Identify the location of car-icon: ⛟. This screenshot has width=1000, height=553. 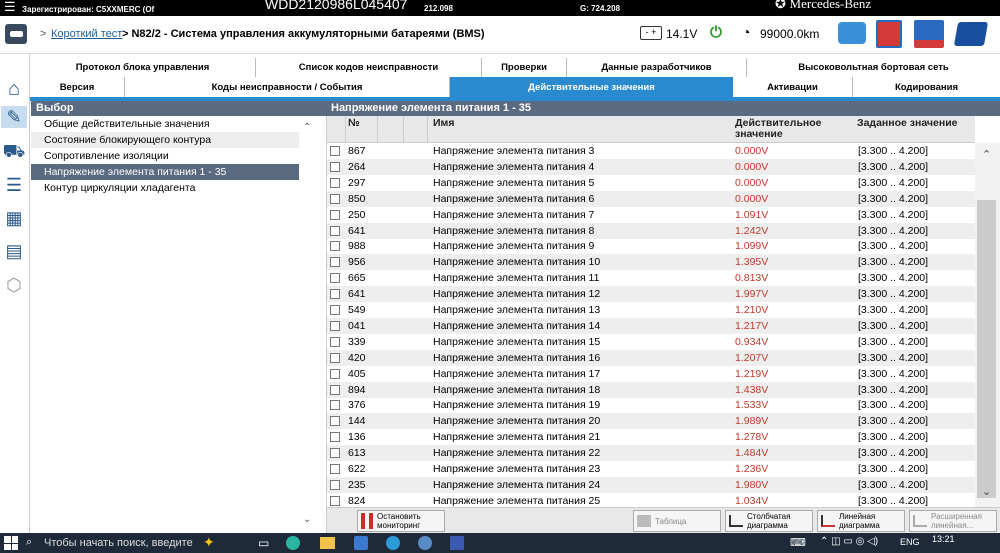
(14, 152).